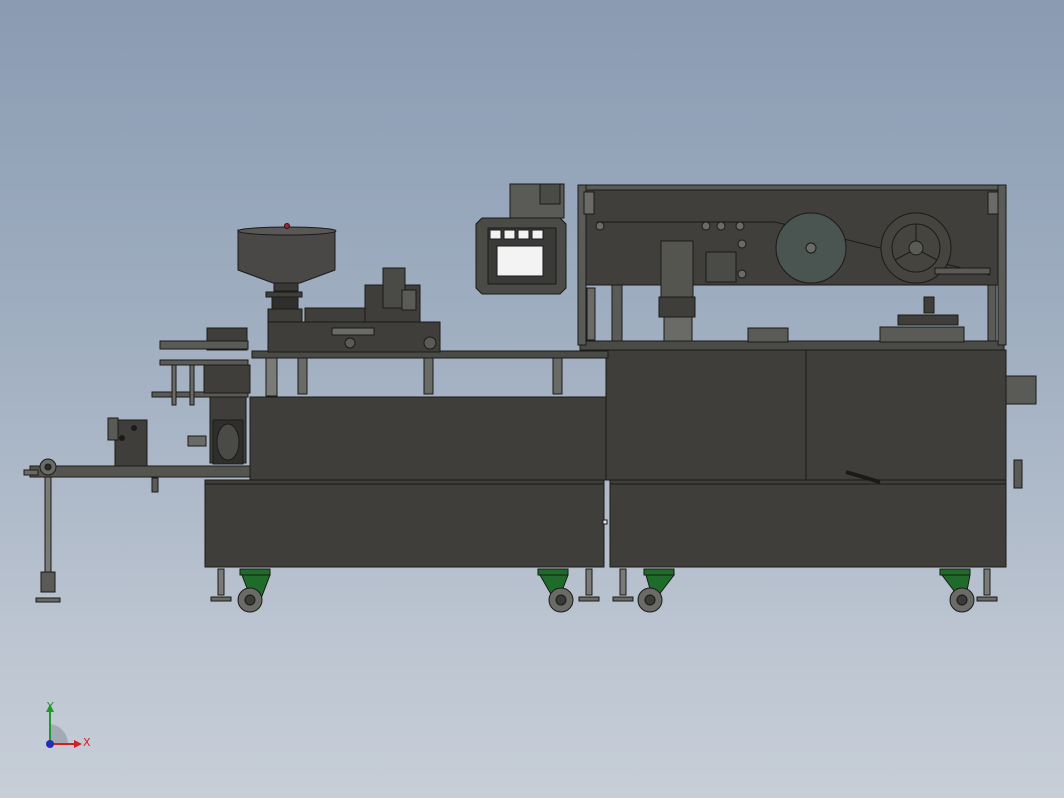  What do you see at coordinates (804, 523) in the screenshot?
I see `lower-cabinet-right` at bounding box center [804, 523].